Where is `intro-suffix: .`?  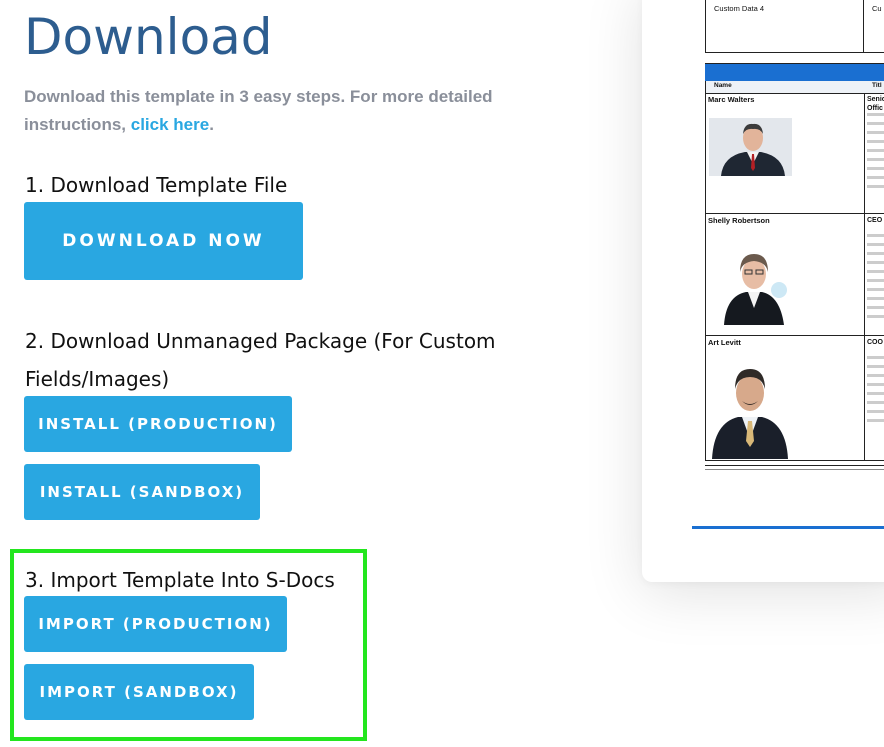 intro-suffix: . is located at coordinates (211, 124).